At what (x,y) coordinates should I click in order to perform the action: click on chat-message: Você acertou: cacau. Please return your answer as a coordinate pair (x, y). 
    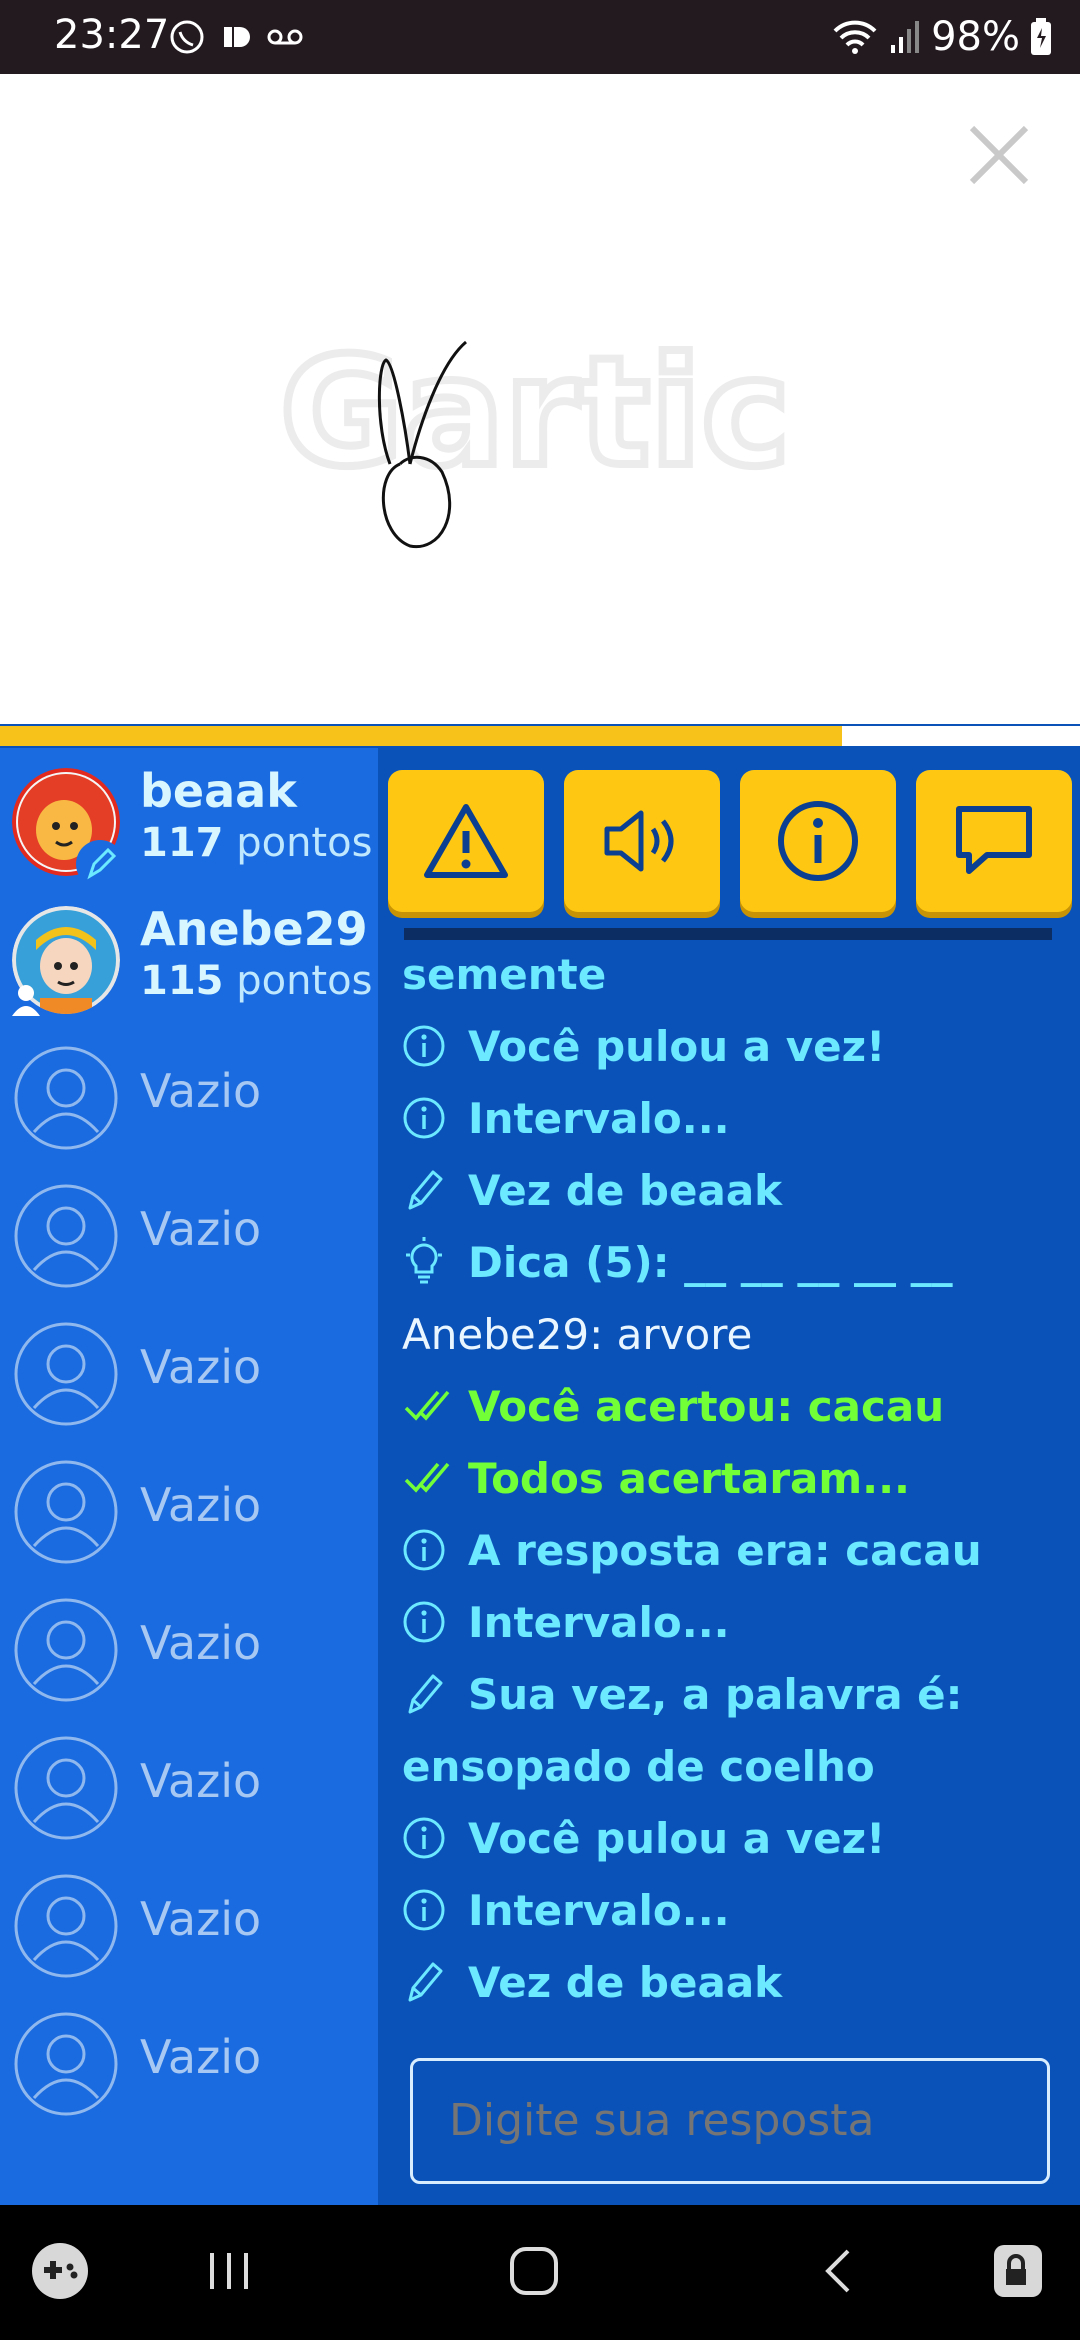
    Looking at the image, I should click on (732, 1406).